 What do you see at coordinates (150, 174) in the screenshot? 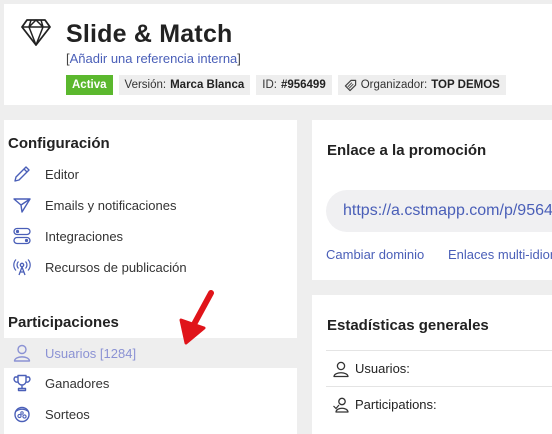
I see `menu-item-editor: Editor` at bounding box center [150, 174].